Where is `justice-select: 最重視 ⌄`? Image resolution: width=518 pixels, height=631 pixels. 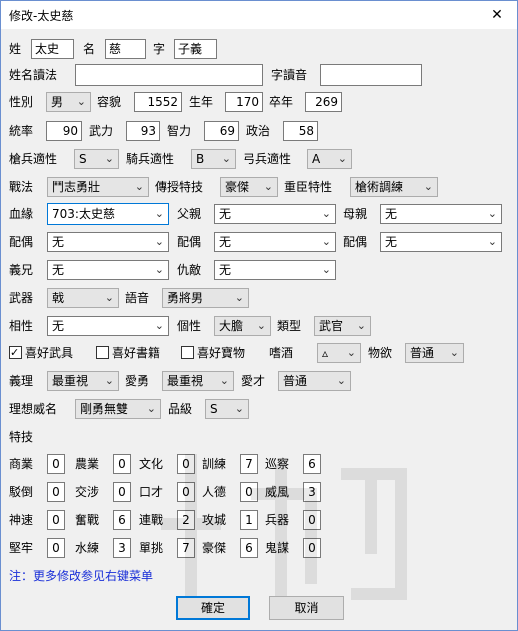
justice-select: 最重視 ⌄ is located at coordinates (83, 381).